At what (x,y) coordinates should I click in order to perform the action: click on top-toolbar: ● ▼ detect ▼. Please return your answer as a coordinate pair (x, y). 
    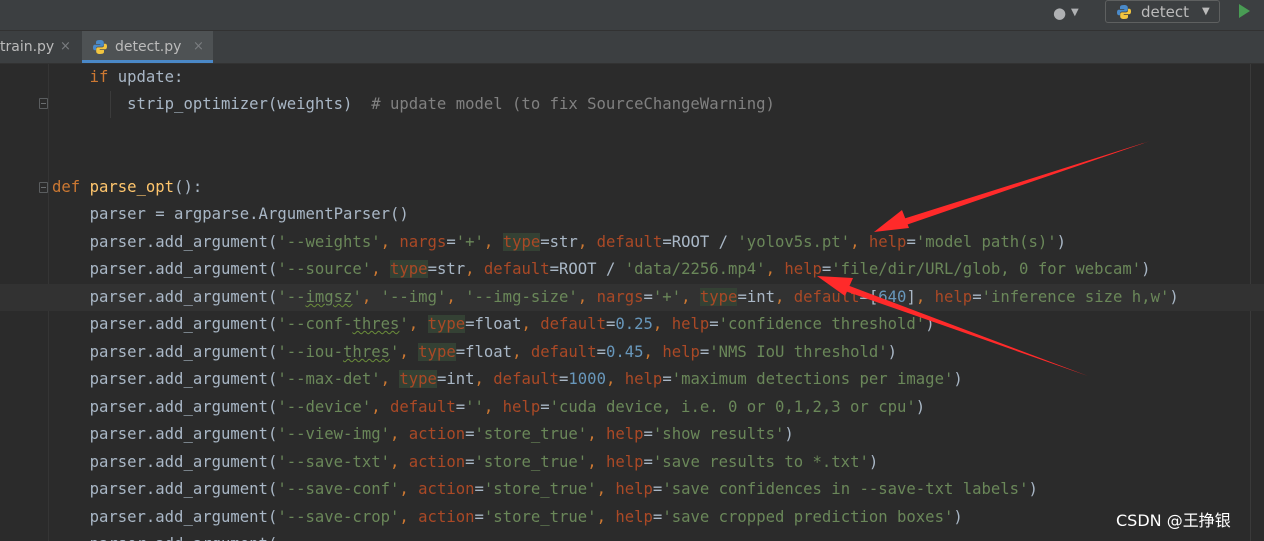
    Looking at the image, I should click on (632, 15).